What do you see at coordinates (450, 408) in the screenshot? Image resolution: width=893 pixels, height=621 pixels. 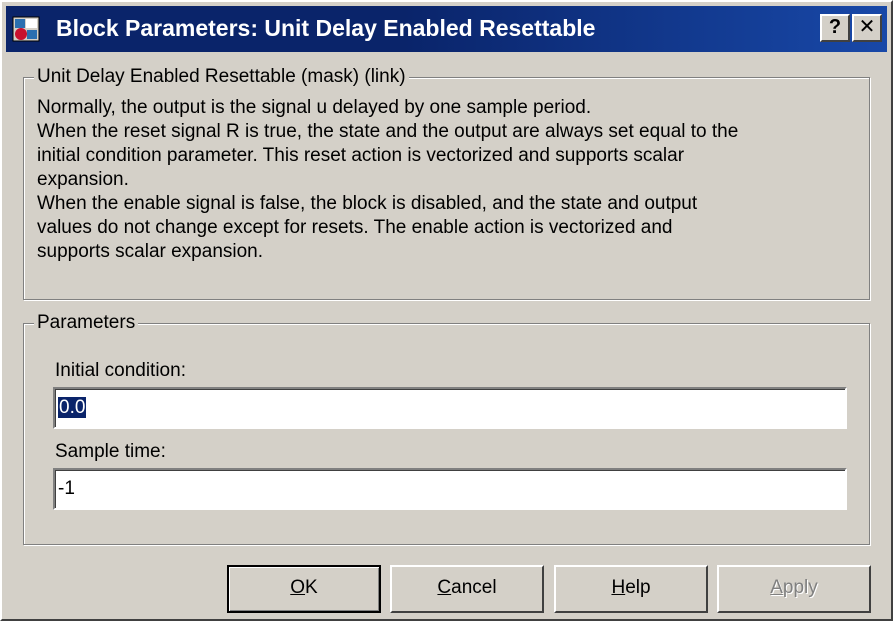 I see `initial-condition-field: 0.0` at bounding box center [450, 408].